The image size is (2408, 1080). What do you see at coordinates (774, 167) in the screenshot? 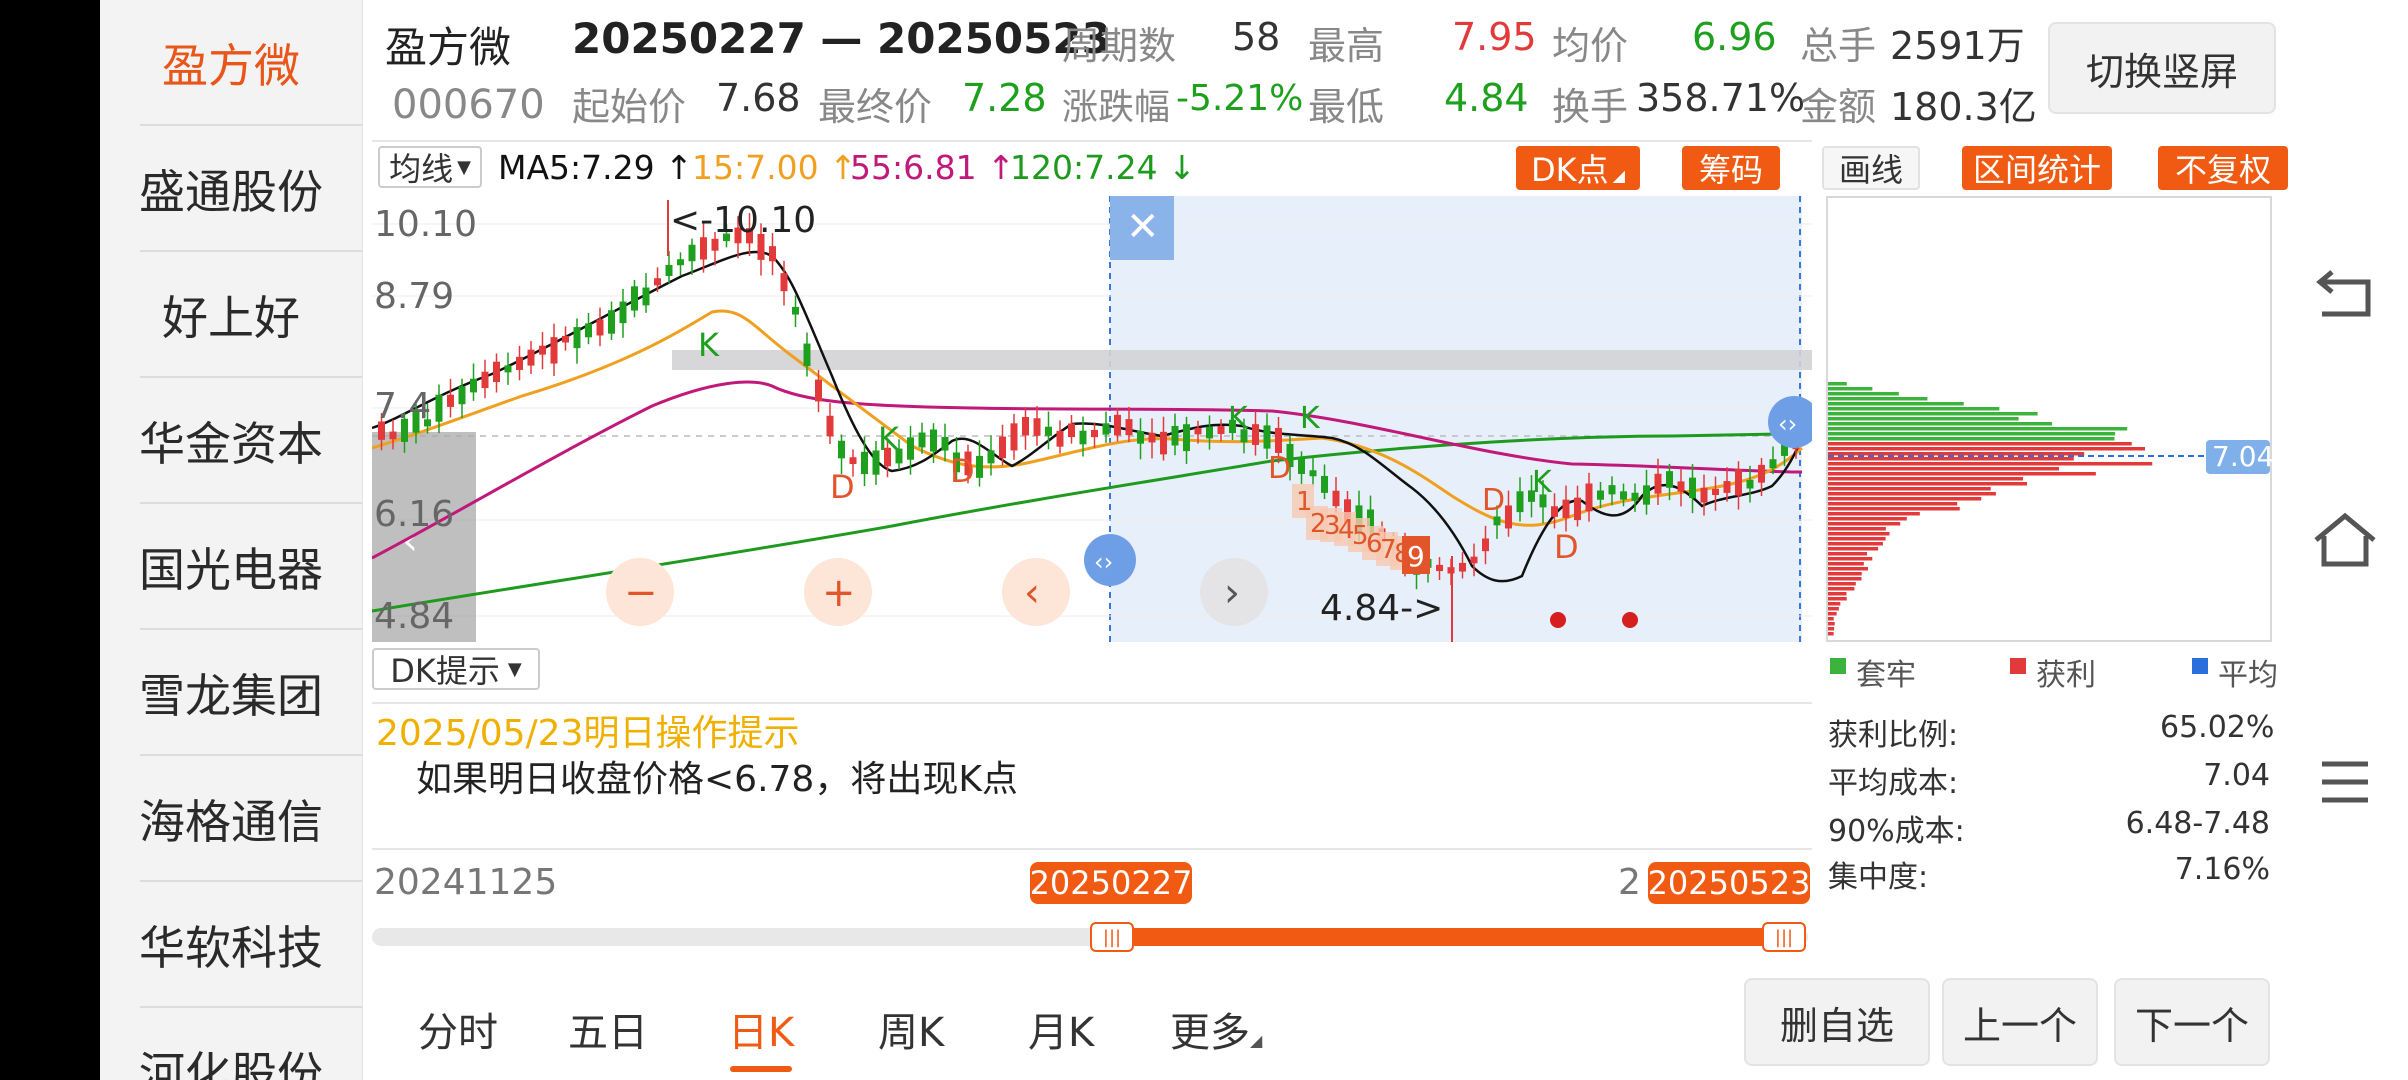
I see `ma15-value: 15:7.00 ↑` at bounding box center [774, 167].